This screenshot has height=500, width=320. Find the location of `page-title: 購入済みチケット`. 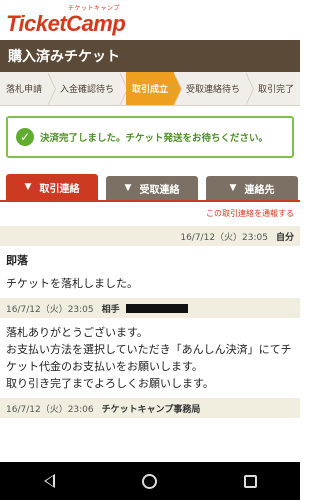

page-title: 購入済みチケット is located at coordinates (64, 57).